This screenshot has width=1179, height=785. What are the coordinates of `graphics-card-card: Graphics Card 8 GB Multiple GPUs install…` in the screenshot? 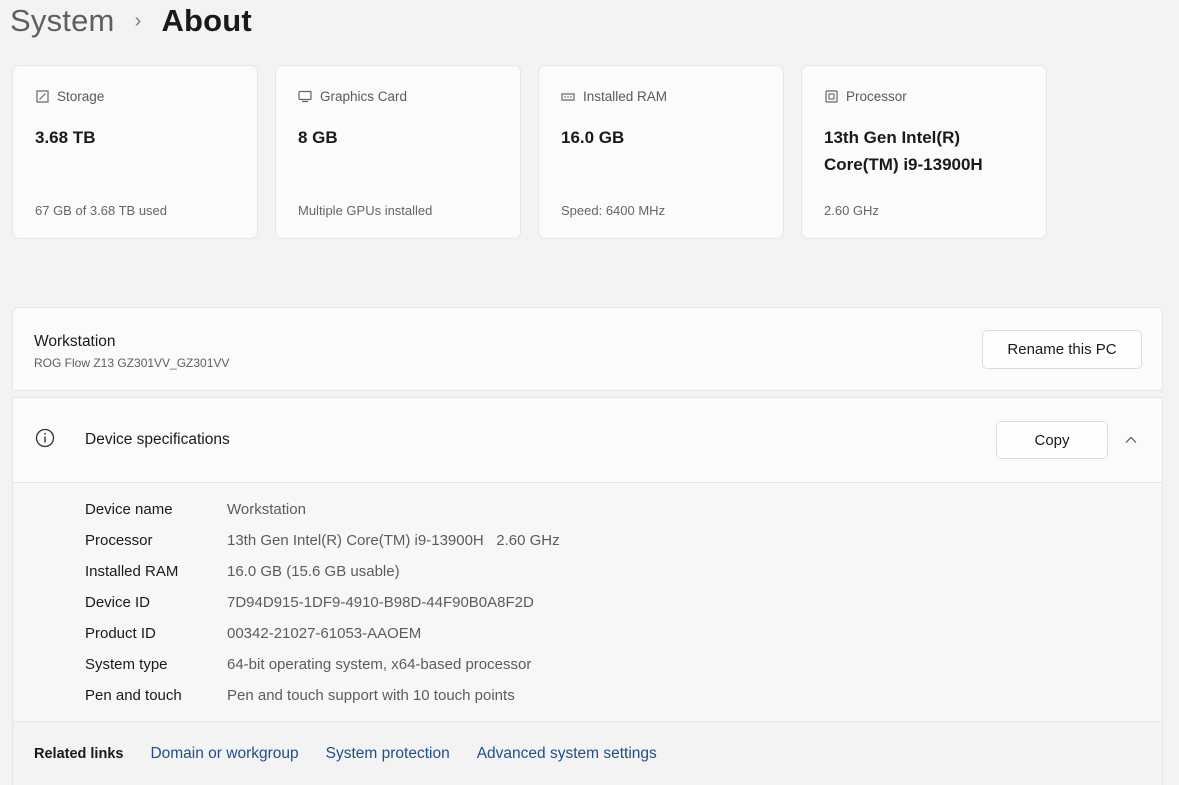 It's located at (398, 152).